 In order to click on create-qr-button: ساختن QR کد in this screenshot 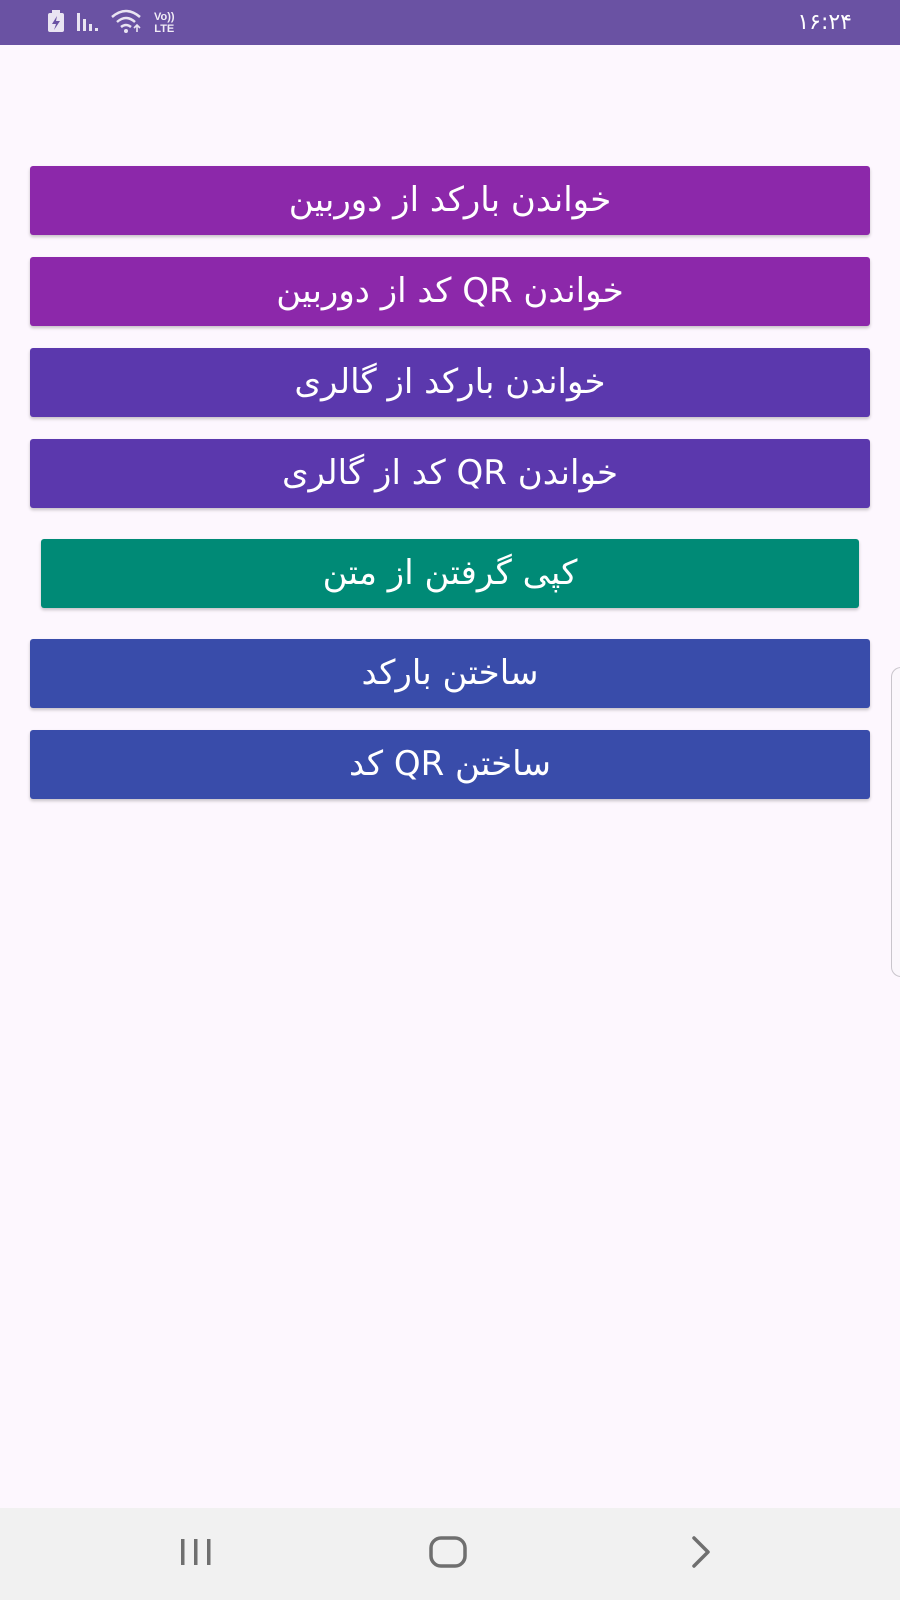, I will do `click(450, 764)`.